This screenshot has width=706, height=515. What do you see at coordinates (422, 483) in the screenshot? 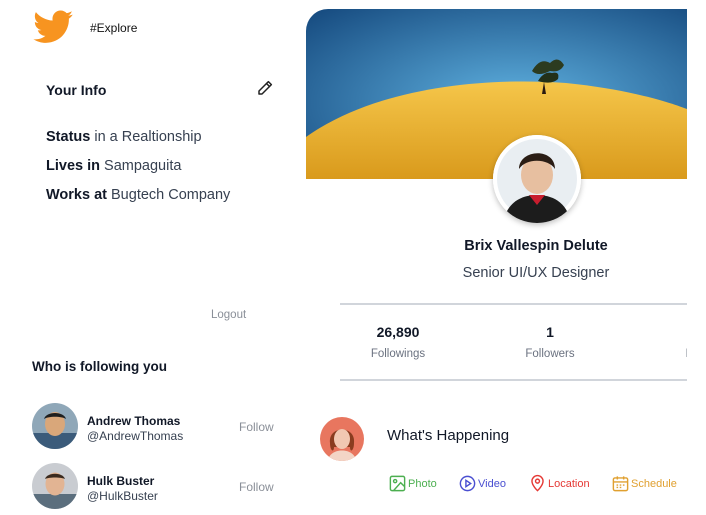
I see `photo-label: Photo` at bounding box center [422, 483].